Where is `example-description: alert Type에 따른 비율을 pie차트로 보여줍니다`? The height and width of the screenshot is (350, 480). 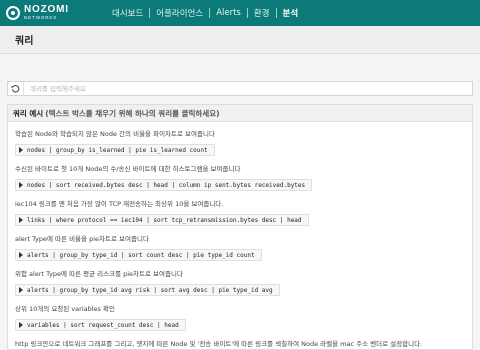 example-description: alert Type에 따른 비율을 pie차트로 보여줍니다 is located at coordinates (82, 239).